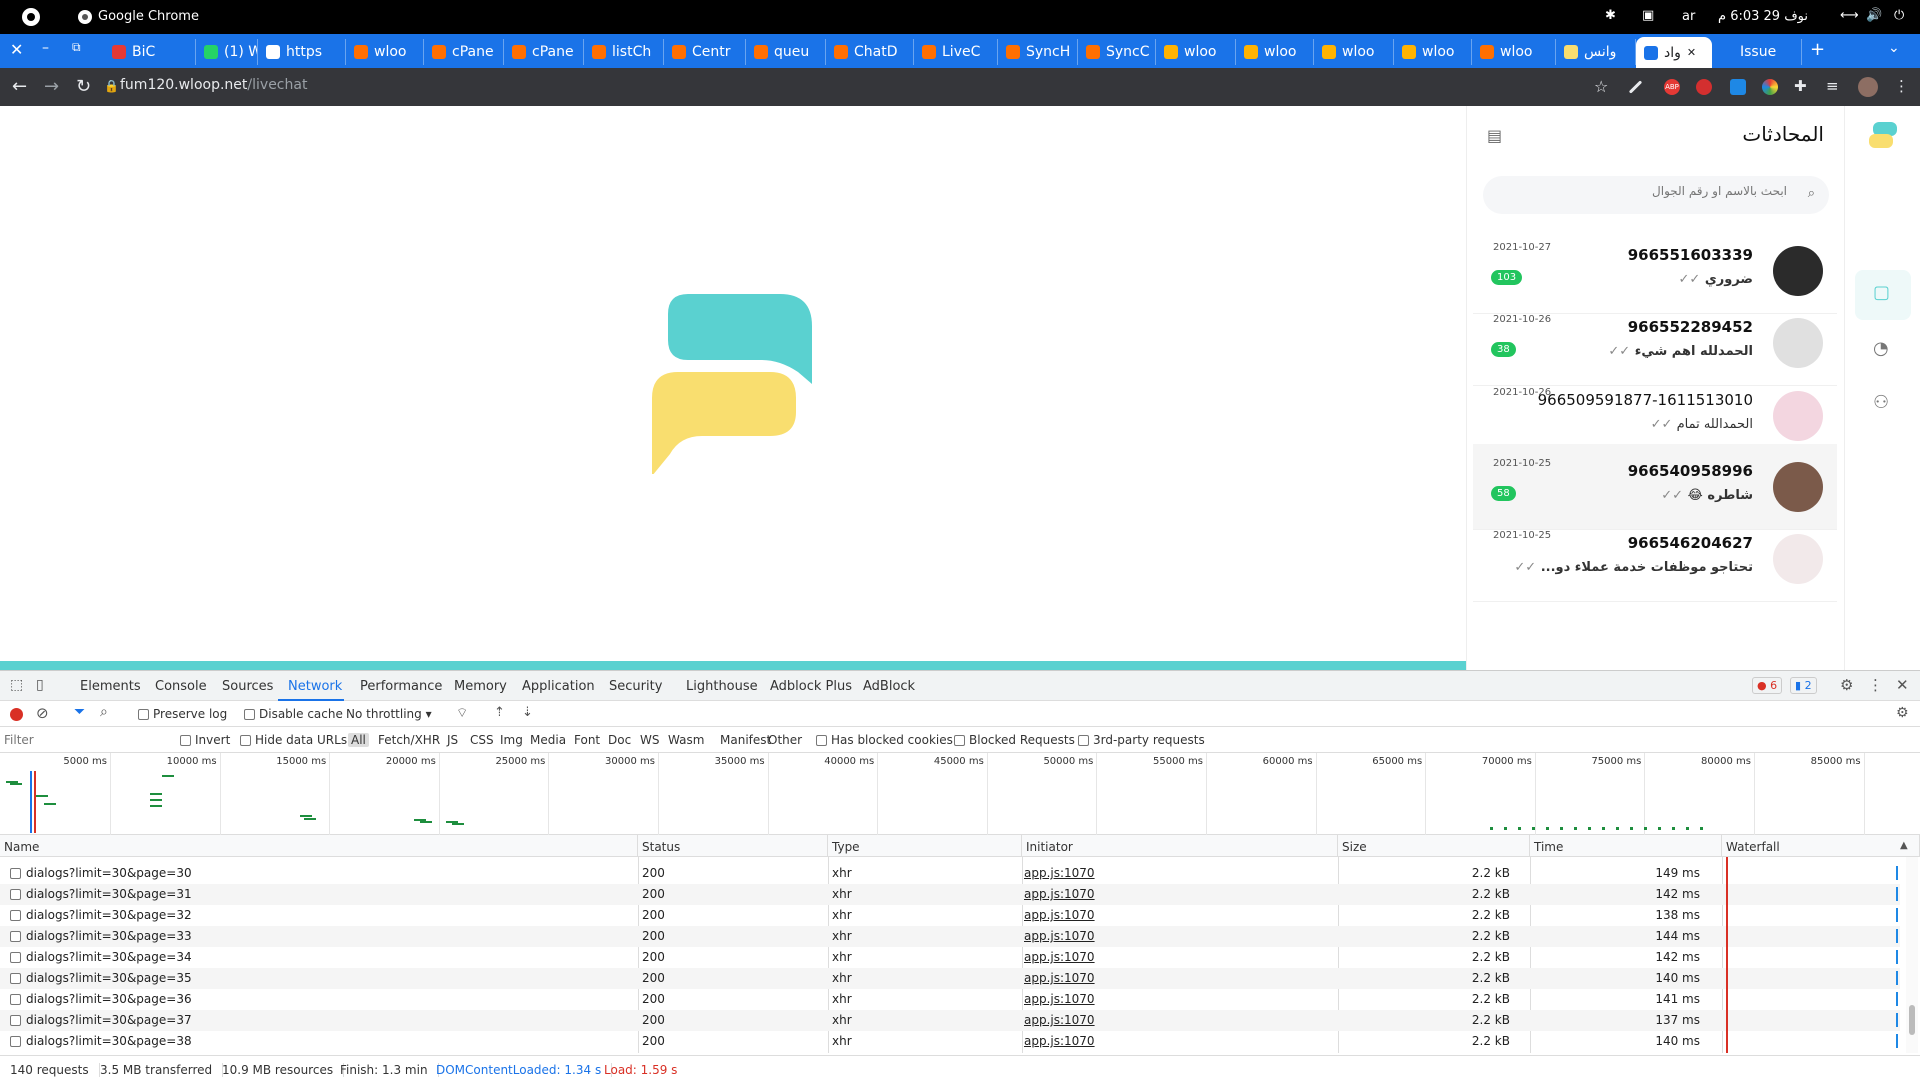 This screenshot has width=1920, height=1081. I want to click on wloop-small-logo, so click(1883, 136).